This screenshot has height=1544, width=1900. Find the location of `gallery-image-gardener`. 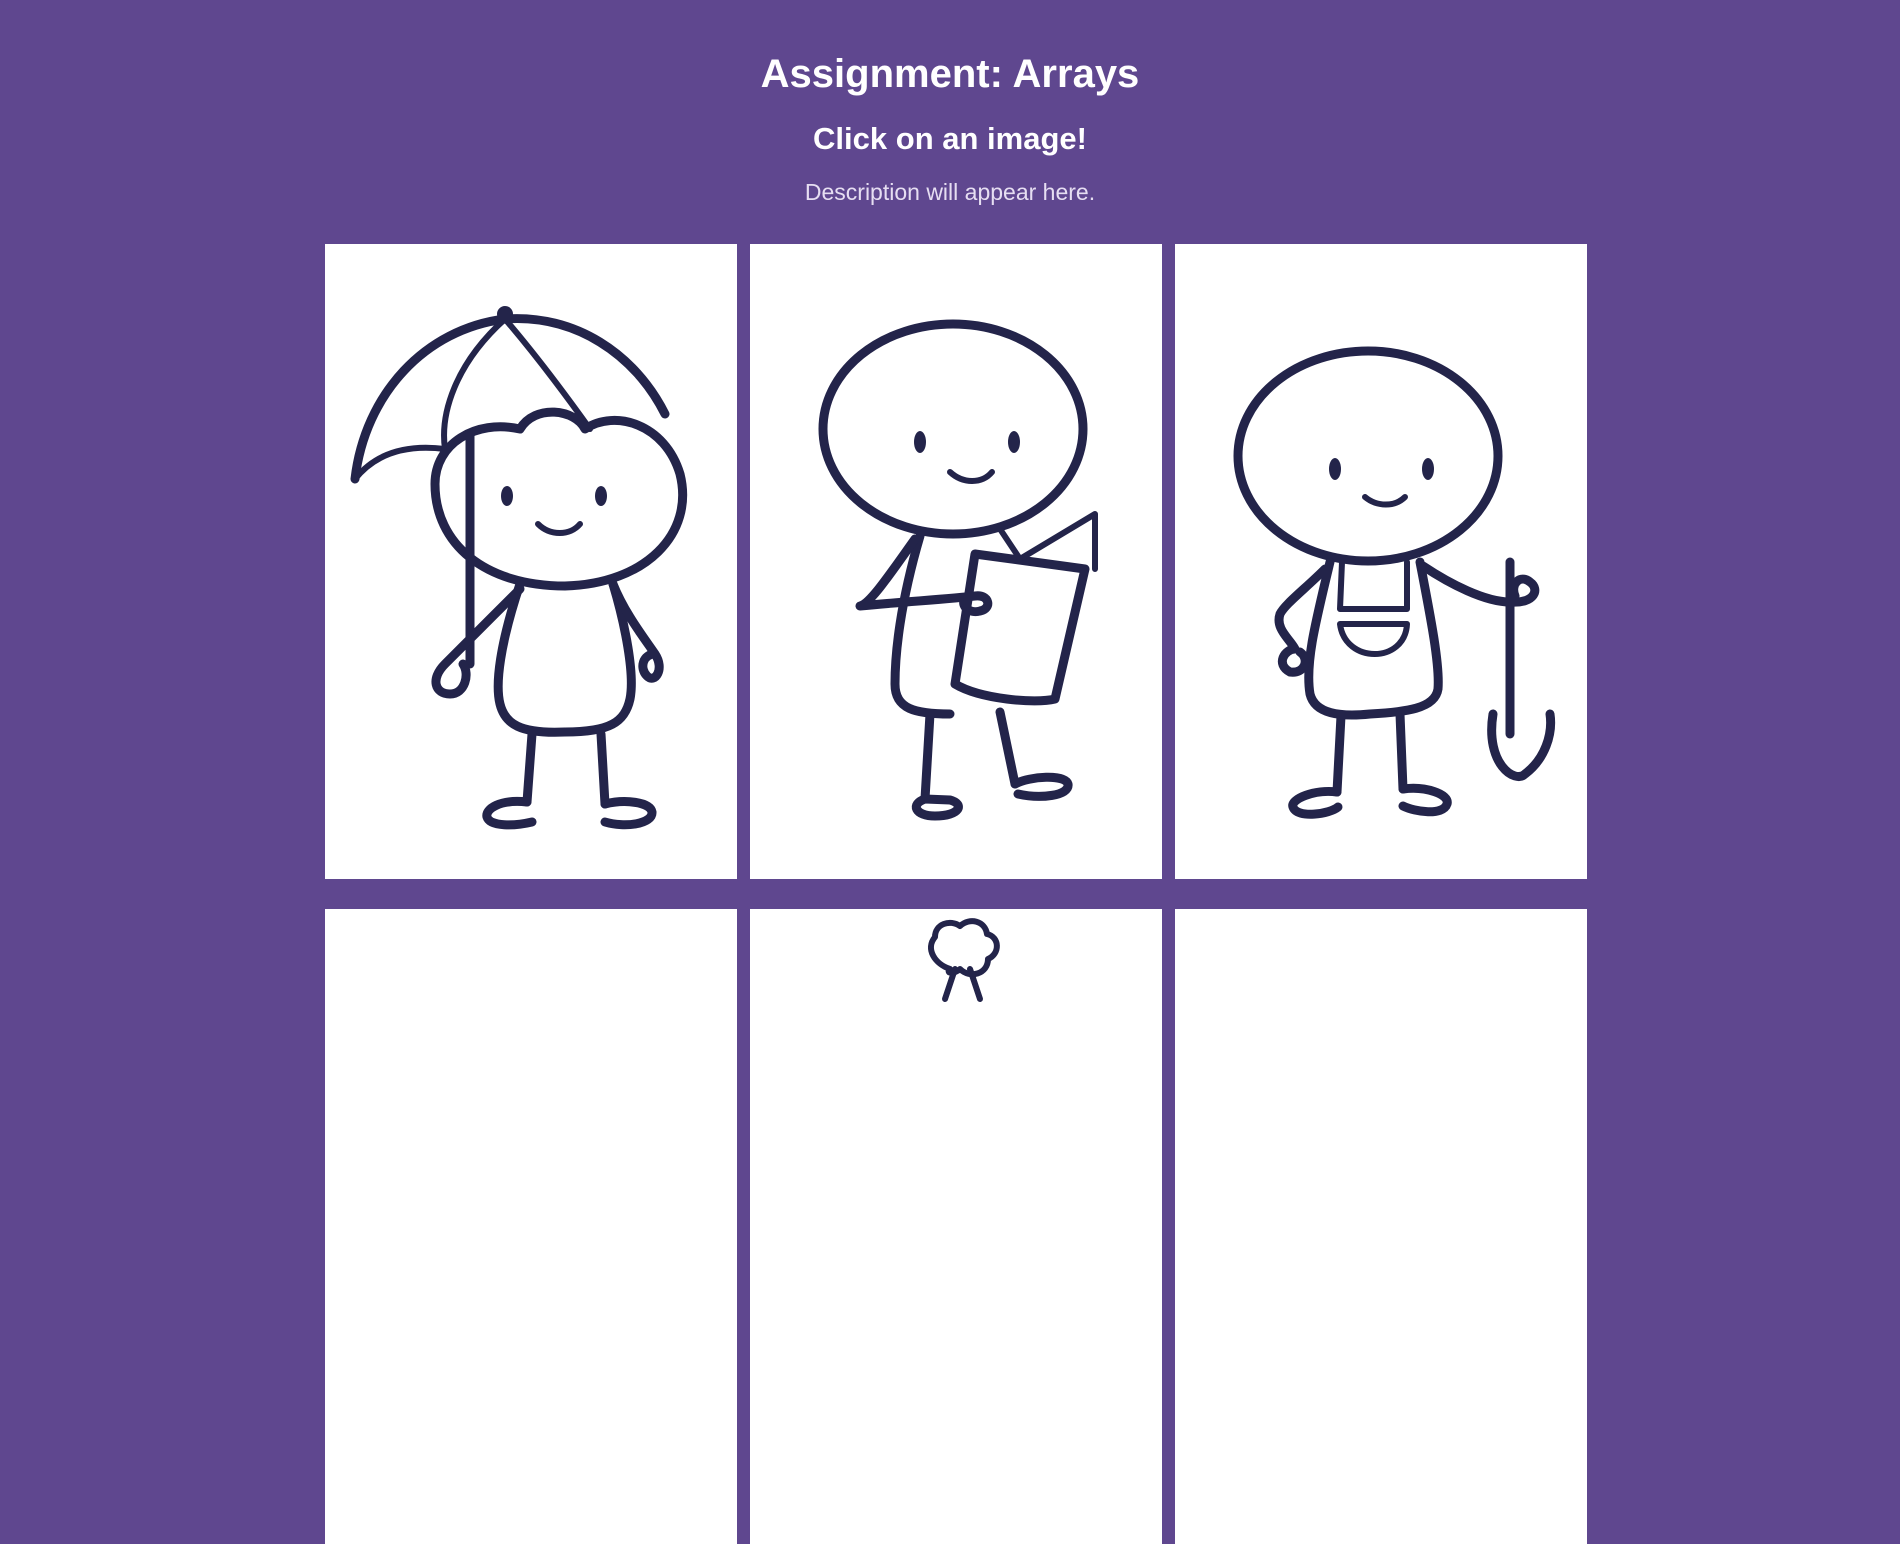

gallery-image-gardener is located at coordinates (1381, 561).